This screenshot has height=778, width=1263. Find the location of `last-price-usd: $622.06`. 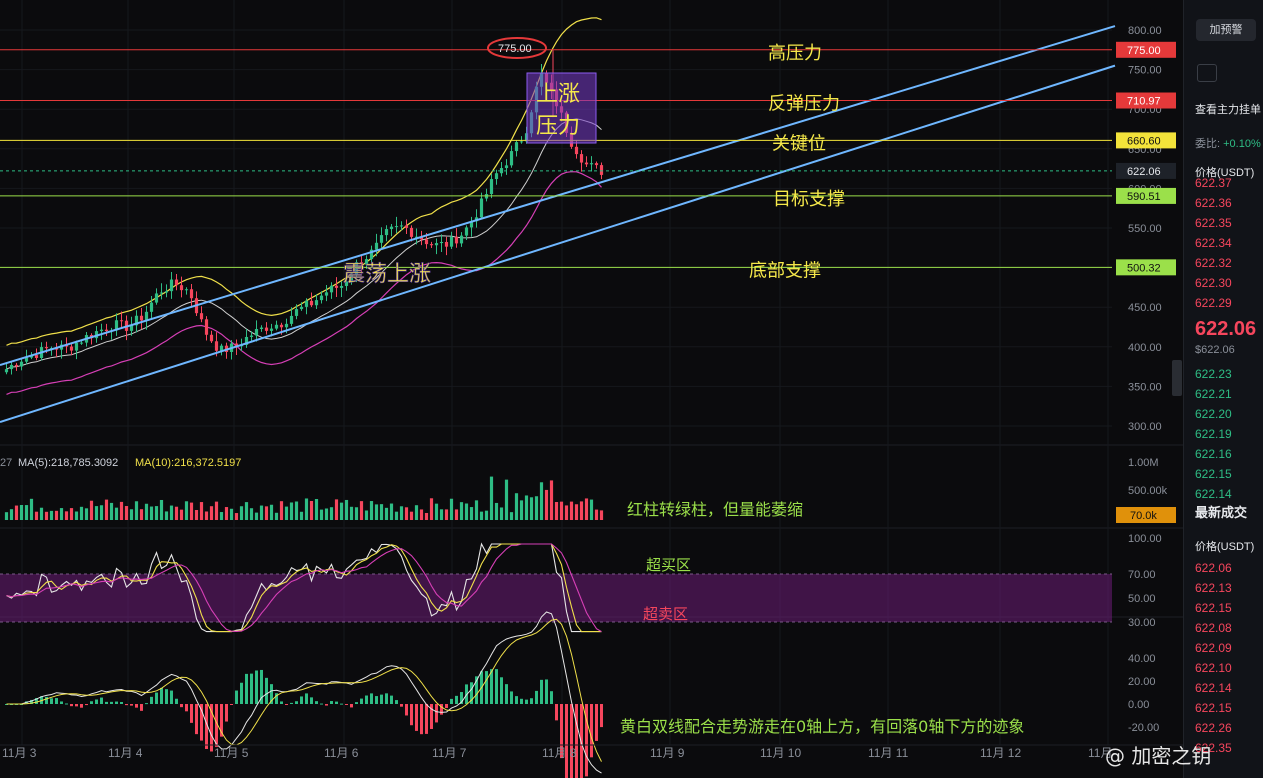

last-price-usd: $622.06 is located at coordinates (1215, 350).